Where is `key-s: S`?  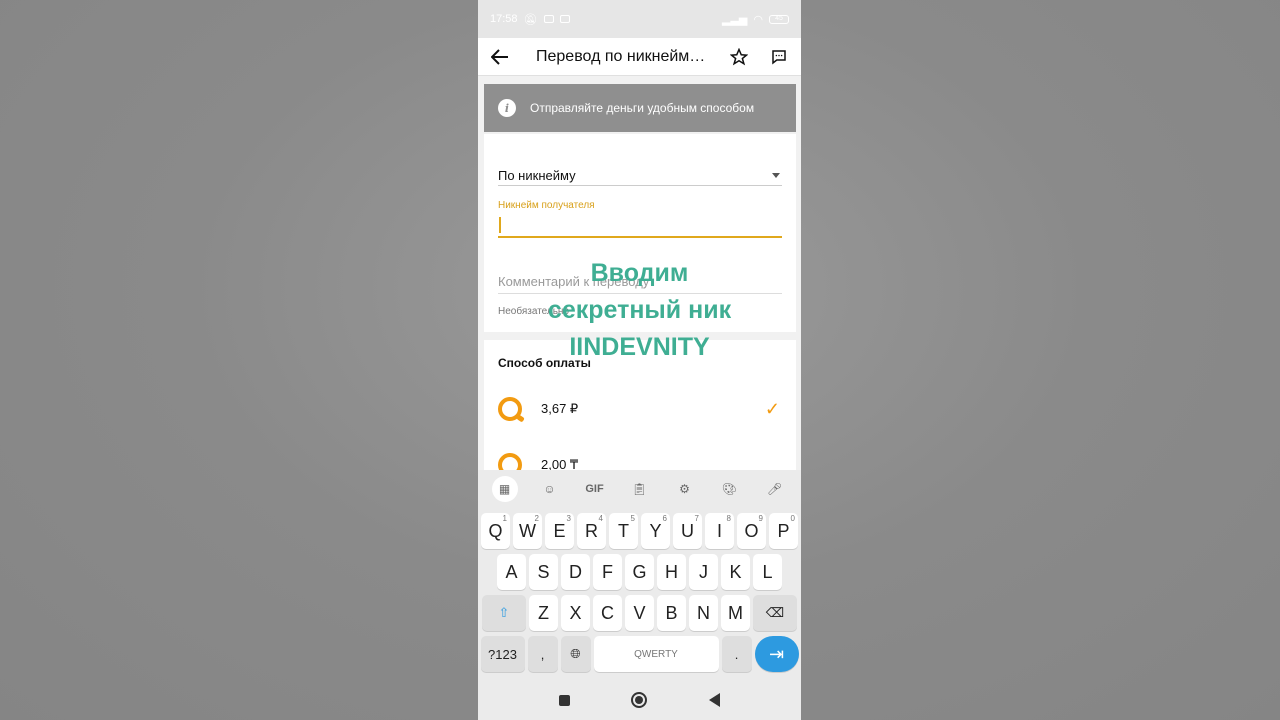 key-s: S is located at coordinates (543, 572).